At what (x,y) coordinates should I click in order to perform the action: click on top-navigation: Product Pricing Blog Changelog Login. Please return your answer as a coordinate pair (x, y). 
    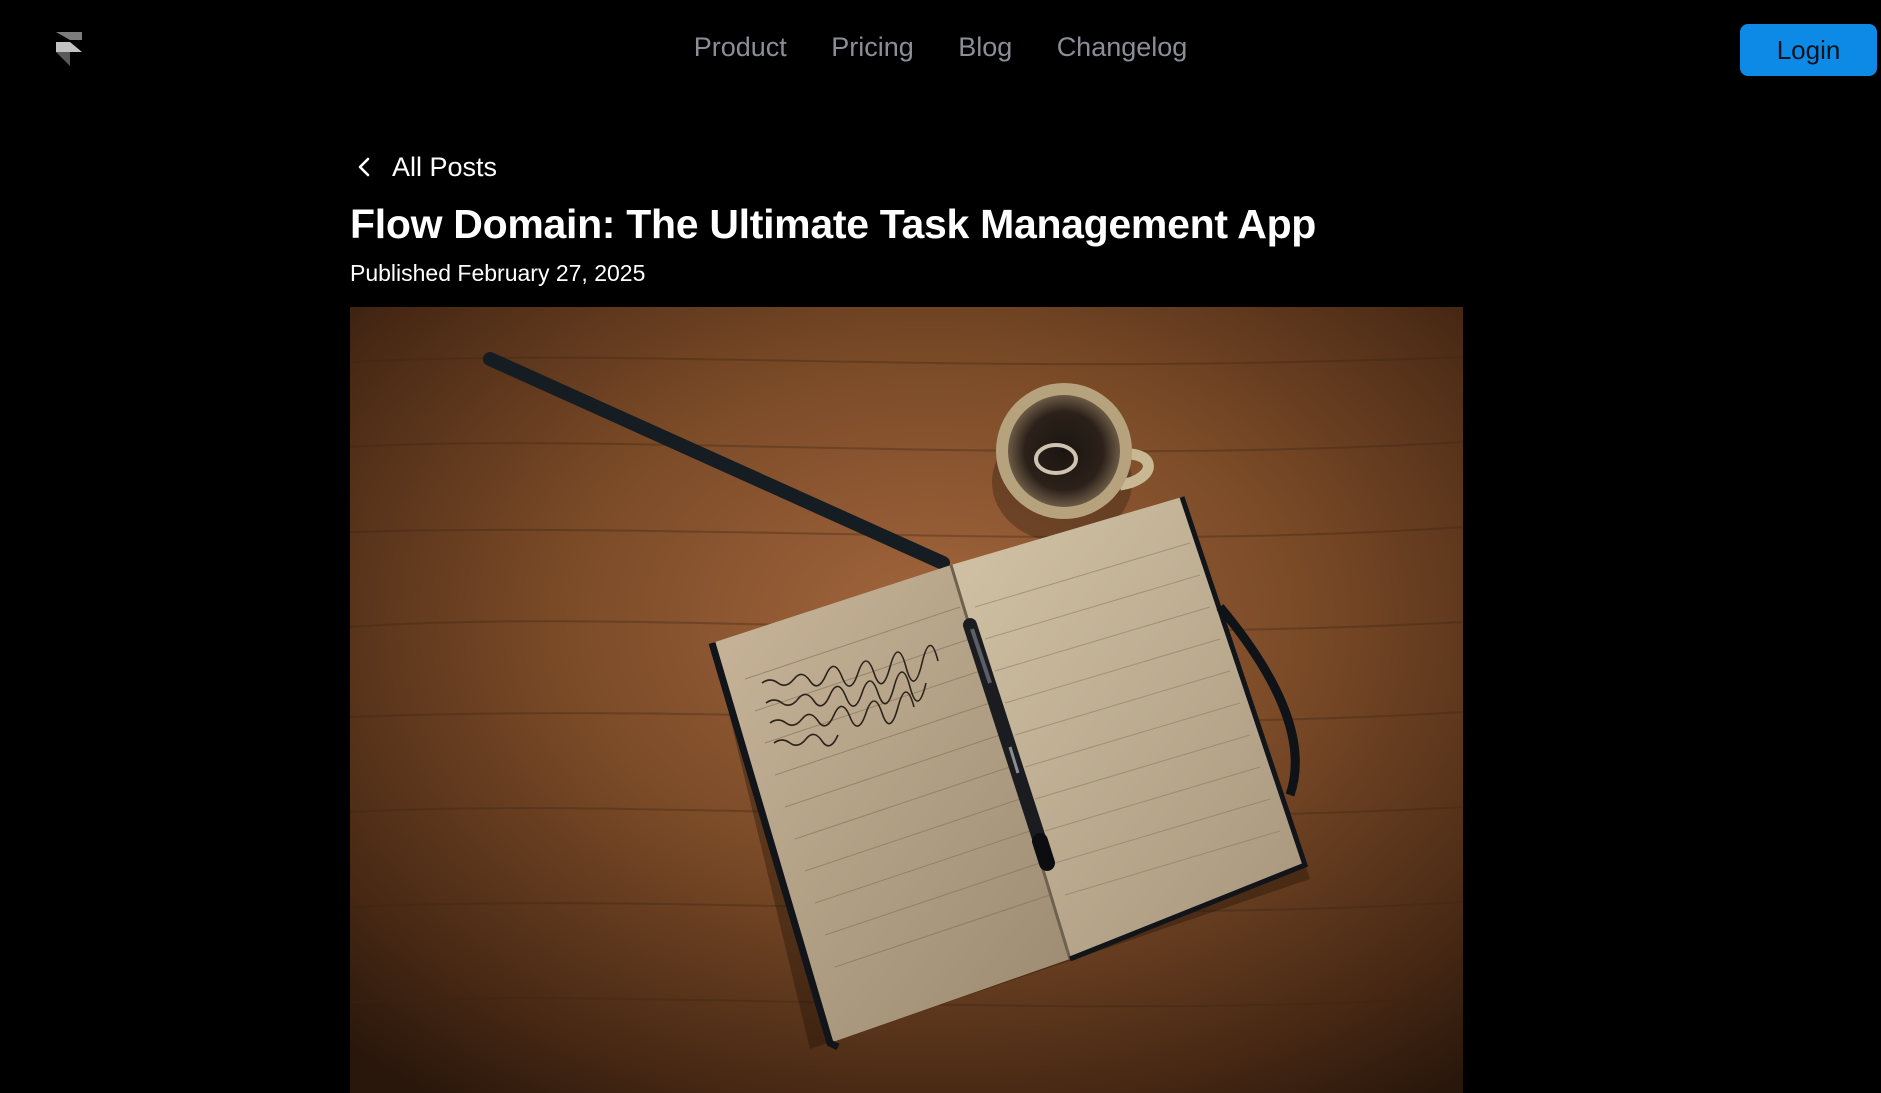
    Looking at the image, I should click on (940, 50).